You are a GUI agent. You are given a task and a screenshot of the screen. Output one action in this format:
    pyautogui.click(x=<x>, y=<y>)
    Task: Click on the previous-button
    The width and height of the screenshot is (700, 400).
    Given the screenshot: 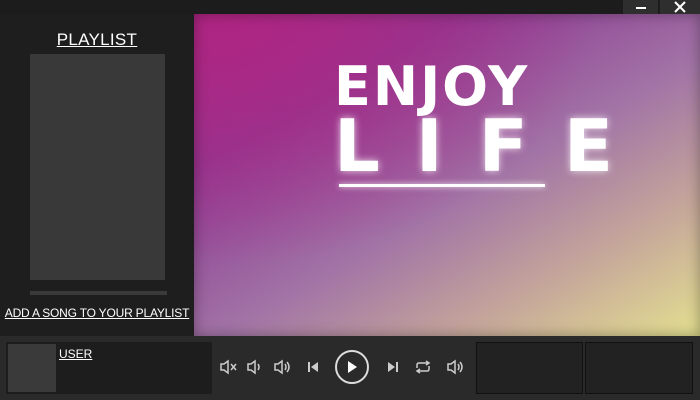 What is the action you would take?
    pyautogui.click(x=313, y=367)
    